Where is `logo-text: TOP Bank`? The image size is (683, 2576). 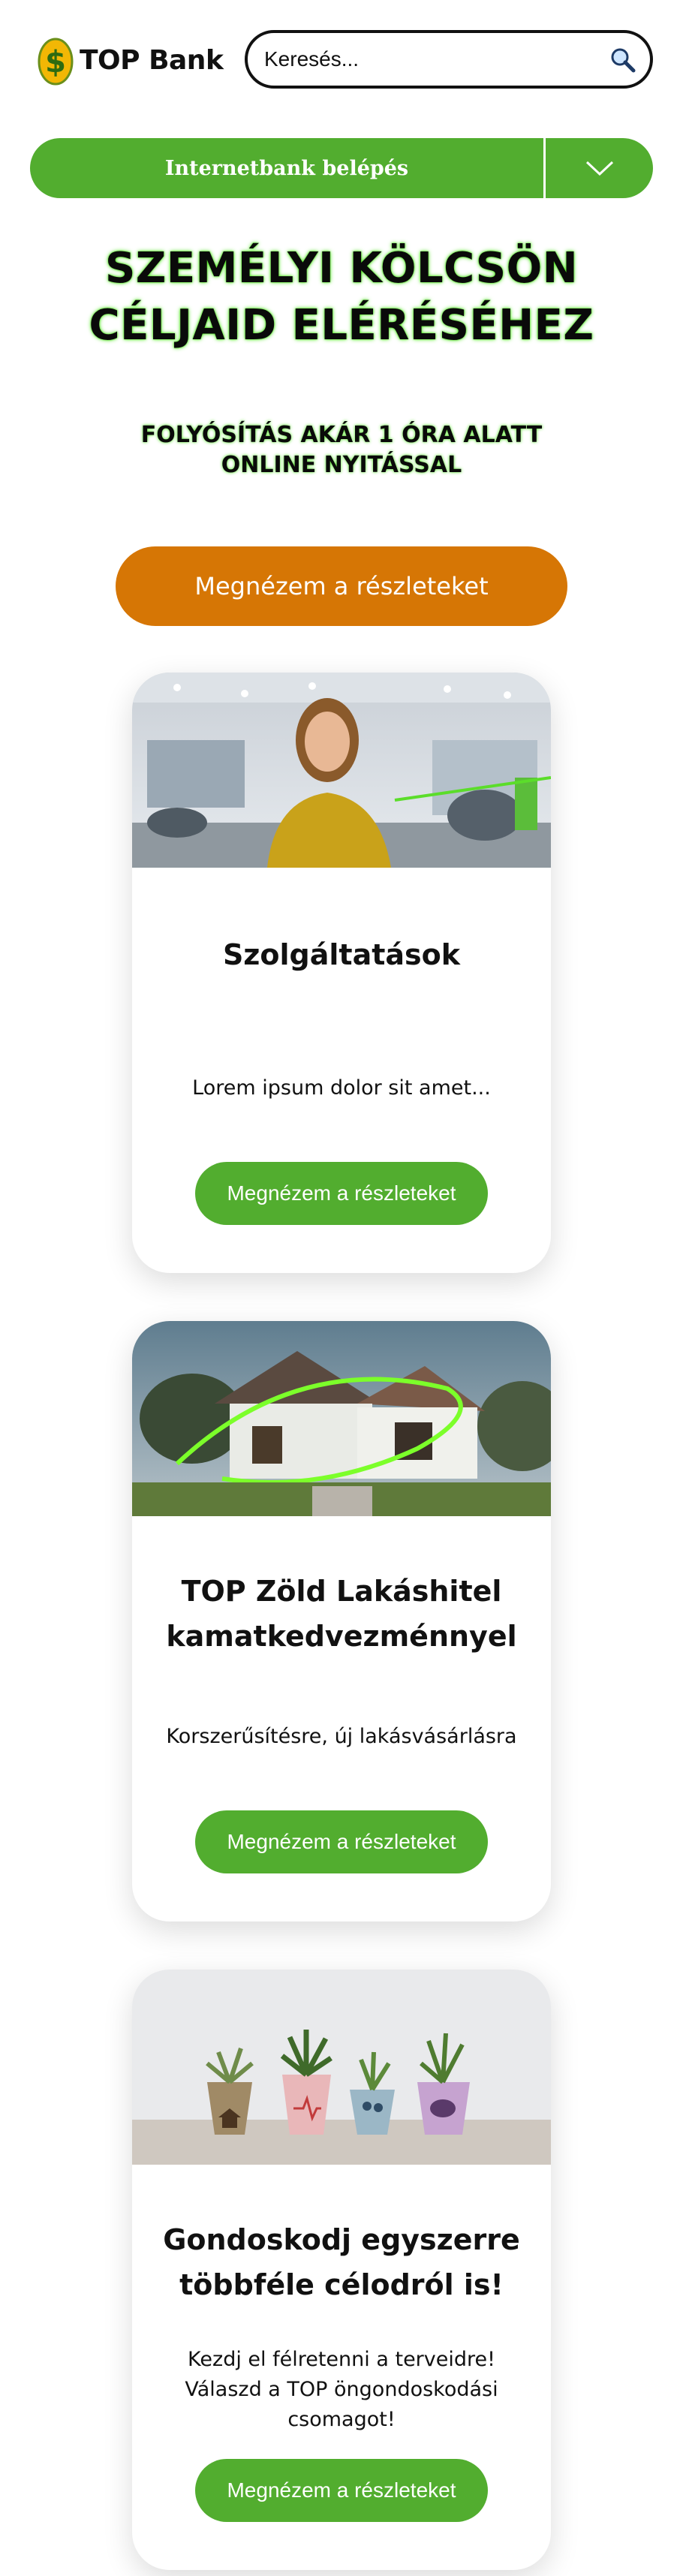
logo-text: TOP Bank is located at coordinates (152, 60).